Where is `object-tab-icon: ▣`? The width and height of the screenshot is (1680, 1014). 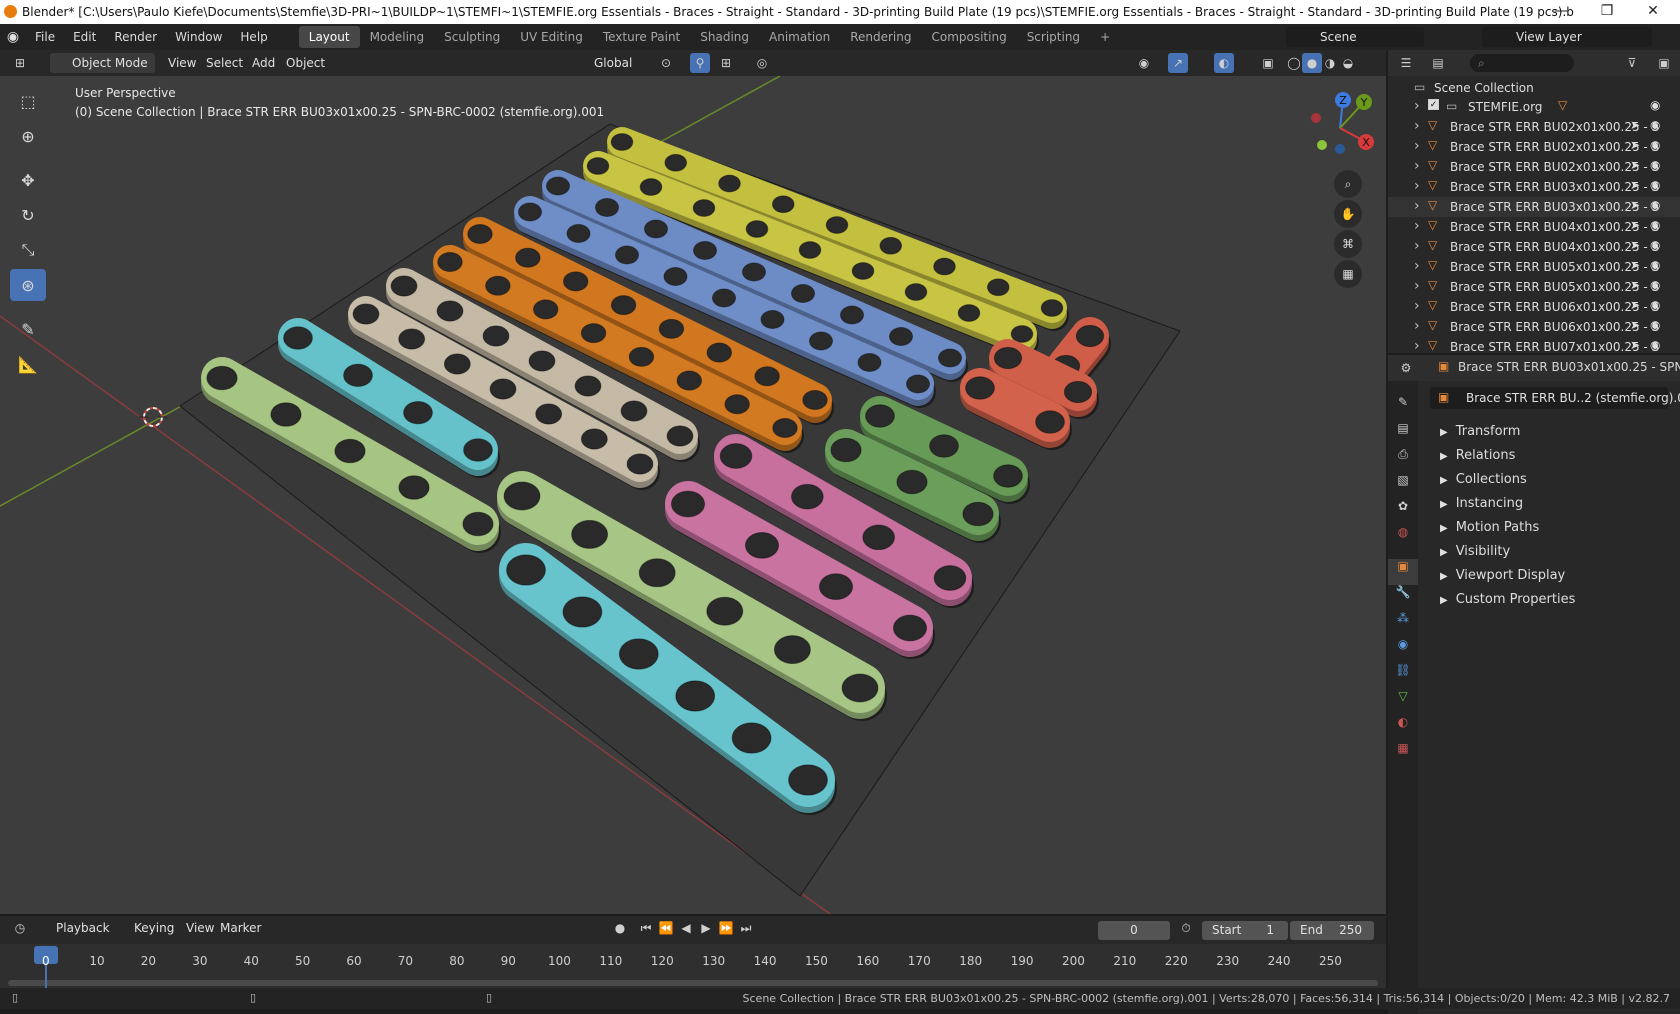
object-tab-icon: ▣ is located at coordinates (1403, 572).